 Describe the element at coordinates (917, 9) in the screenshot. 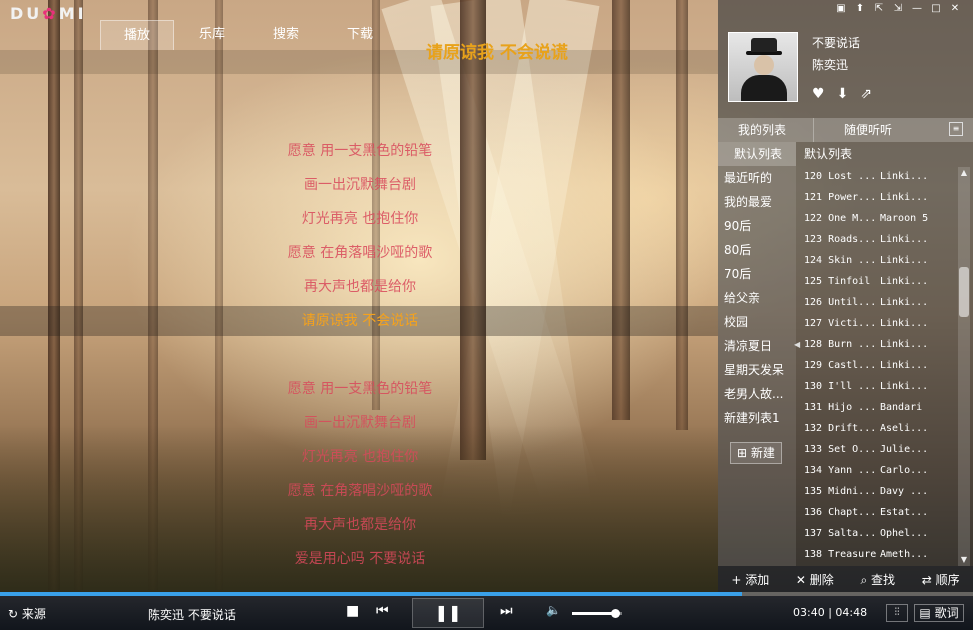

I see `minimize-icon: —` at that location.